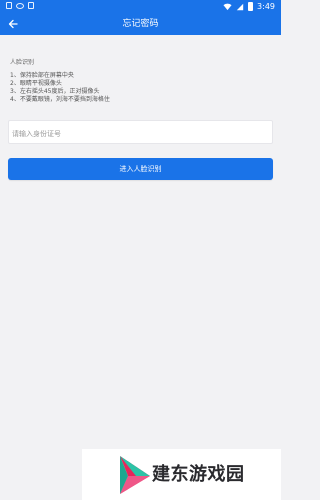 The height and width of the screenshot is (500, 320). I want to click on status-bar-right: 3:49, so click(249, 6).